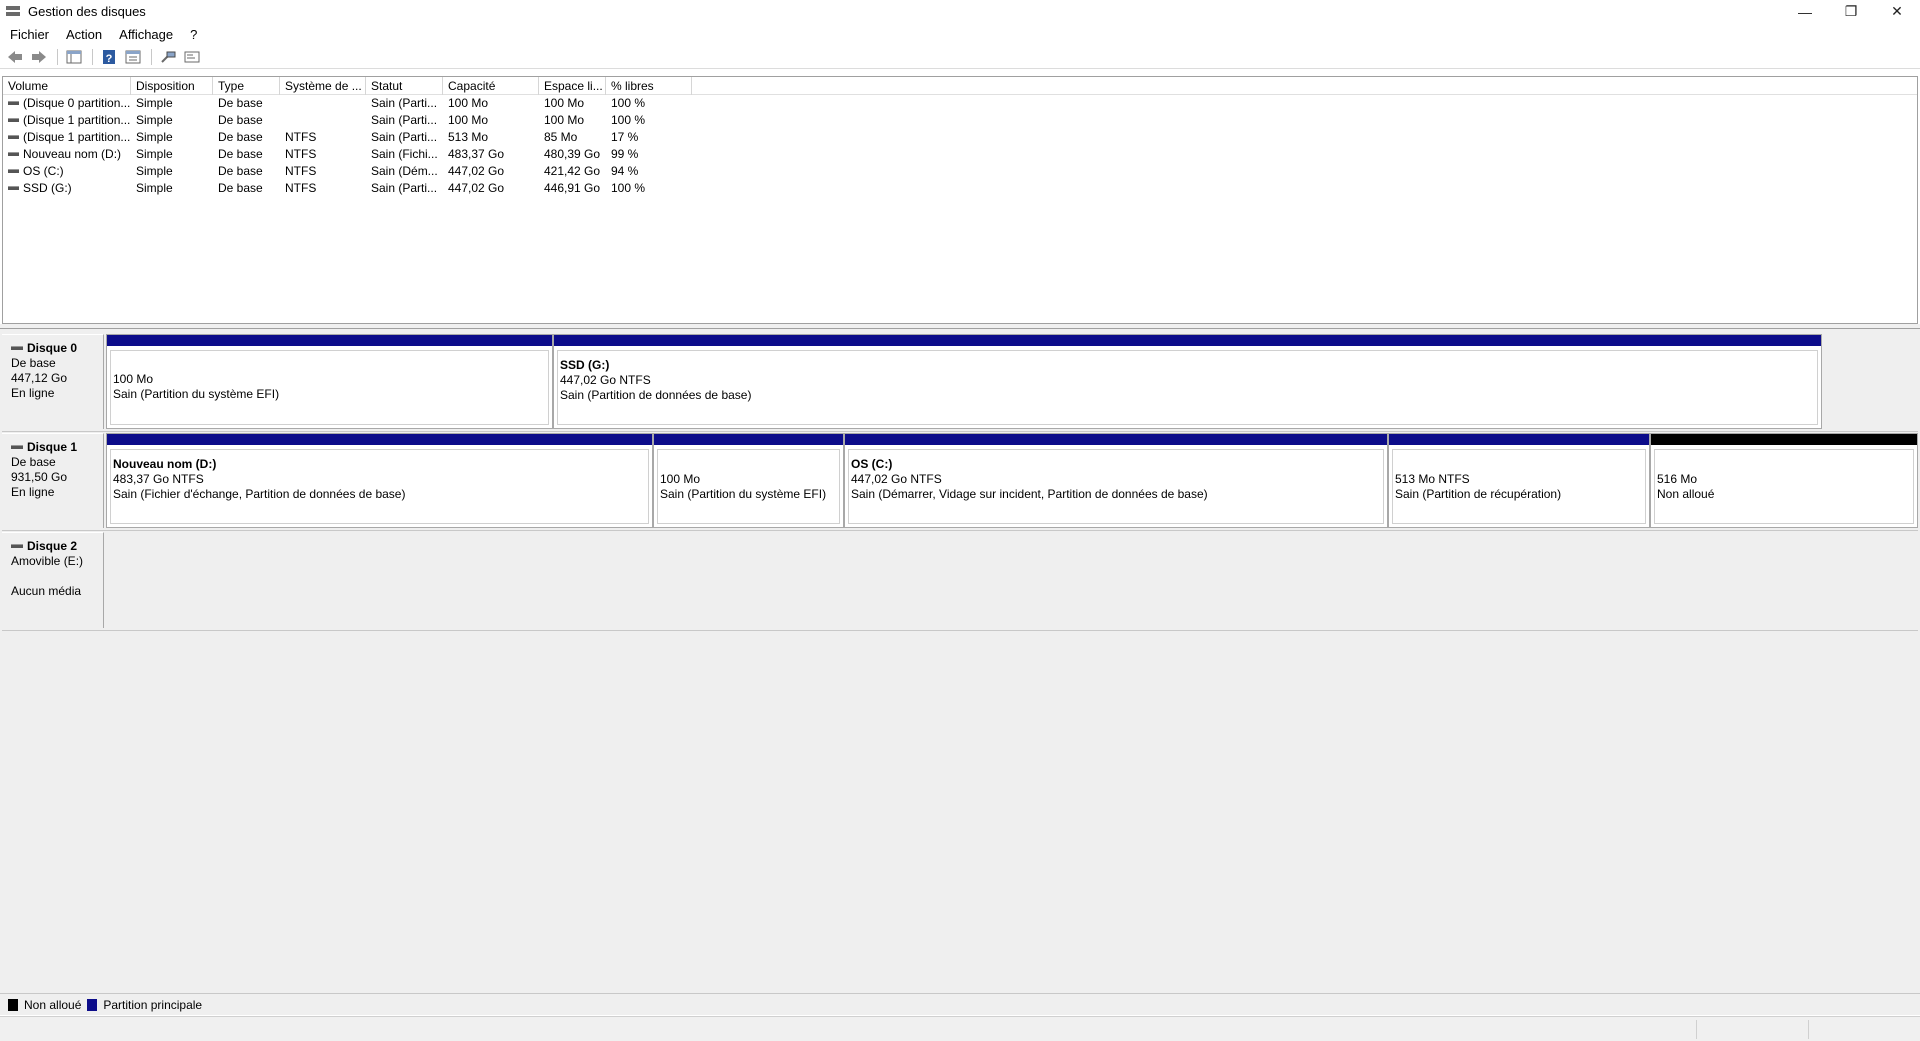 The width and height of the screenshot is (1920, 1041). What do you see at coordinates (960, 34) in the screenshot?
I see `menu-bar: Fichier Action Affichage ?` at bounding box center [960, 34].